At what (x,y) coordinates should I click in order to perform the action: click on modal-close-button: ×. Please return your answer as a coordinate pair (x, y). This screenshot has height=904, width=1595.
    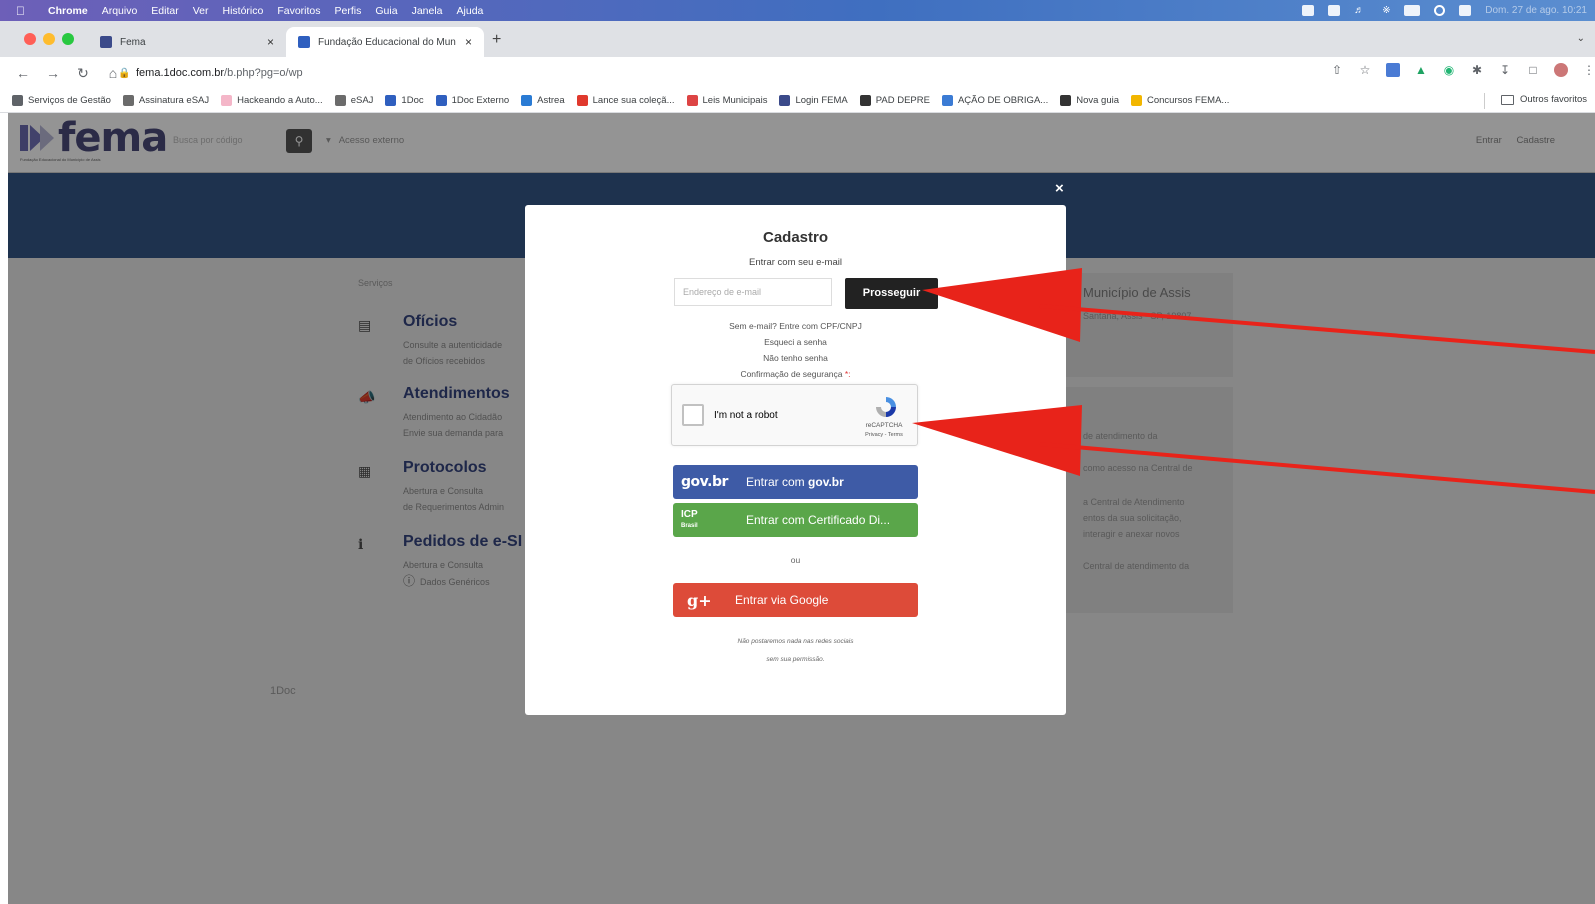
    Looking at the image, I should click on (1059, 188).